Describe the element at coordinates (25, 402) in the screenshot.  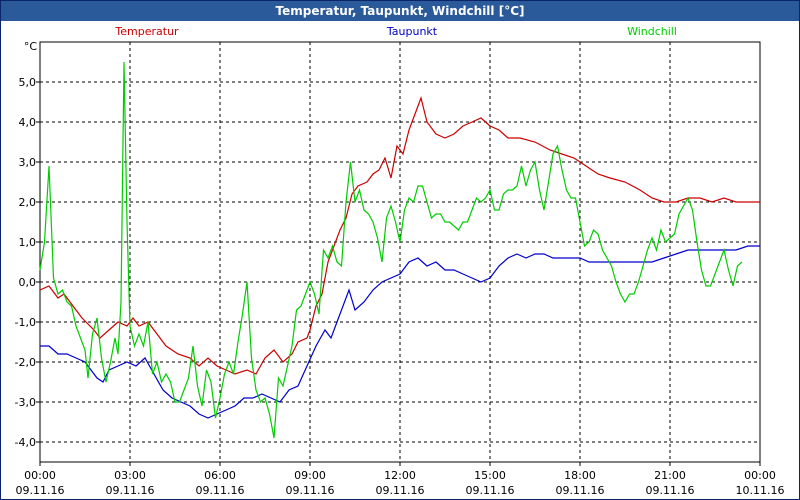
I see `y-tick-label: -3,0` at that location.